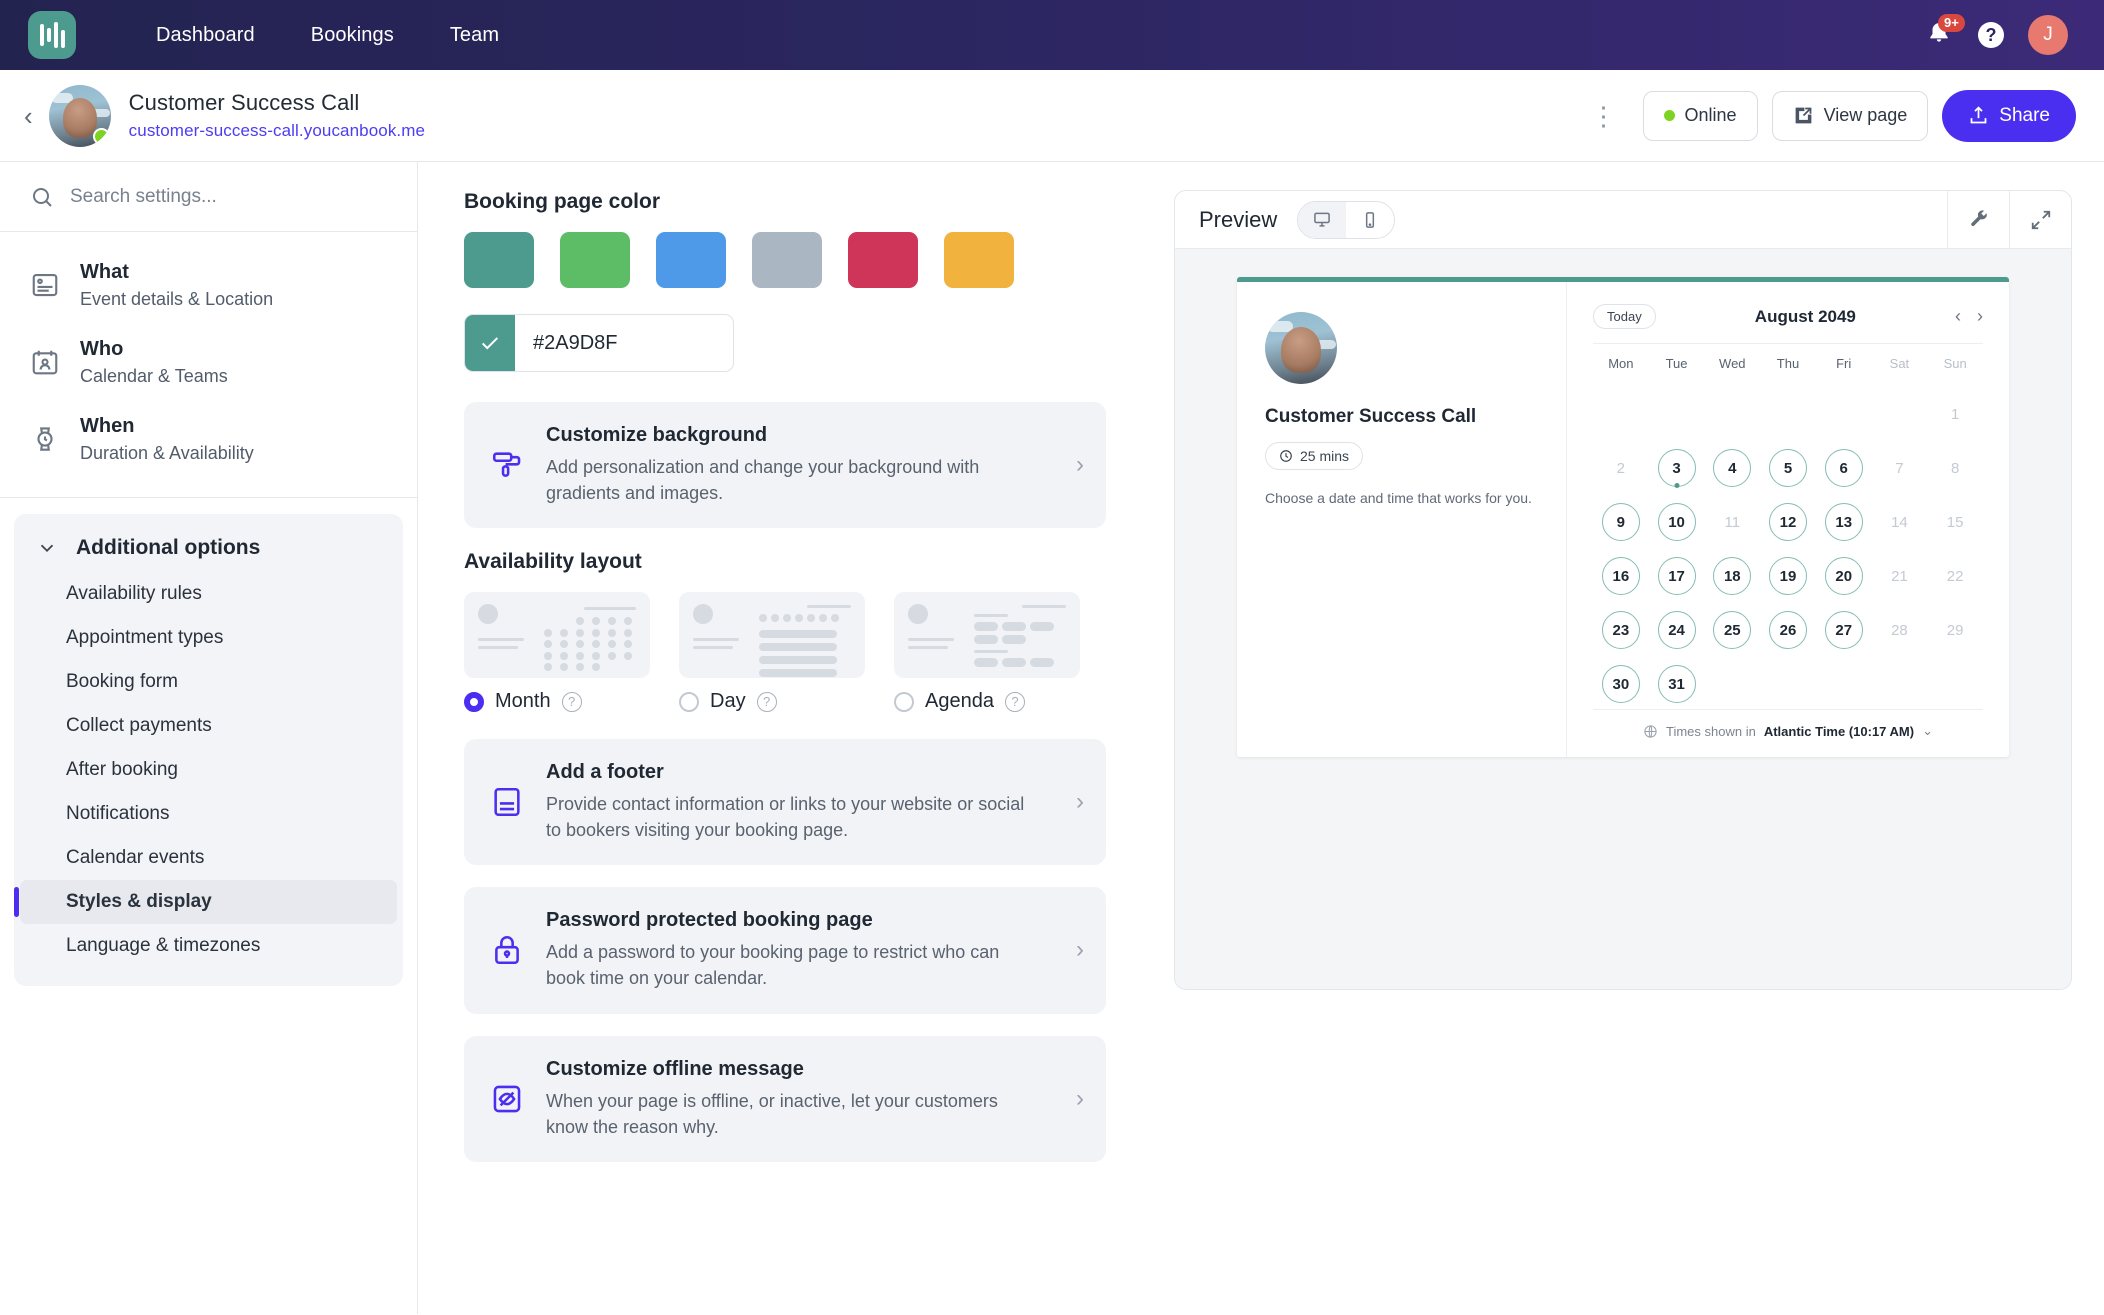 The image size is (2104, 1315). What do you see at coordinates (1322, 219) in the screenshot?
I see `desktop-preview-button` at bounding box center [1322, 219].